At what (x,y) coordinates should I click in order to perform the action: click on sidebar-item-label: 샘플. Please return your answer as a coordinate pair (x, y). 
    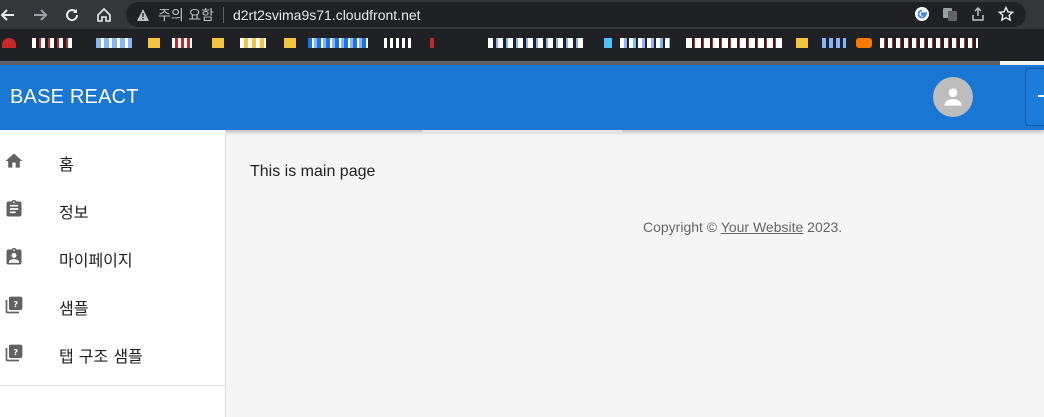
    Looking at the image, I should click on (74, 308).